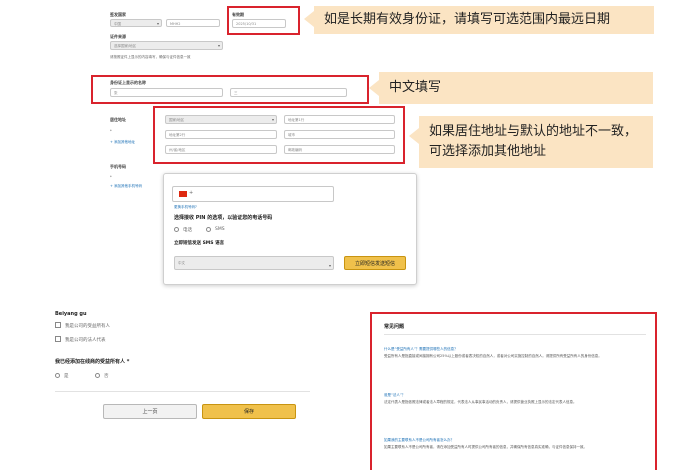  What do you see at coordinates (288, 92) in the screenshot?
I see `given-name-input: 三` at bounding box center [288, 92].